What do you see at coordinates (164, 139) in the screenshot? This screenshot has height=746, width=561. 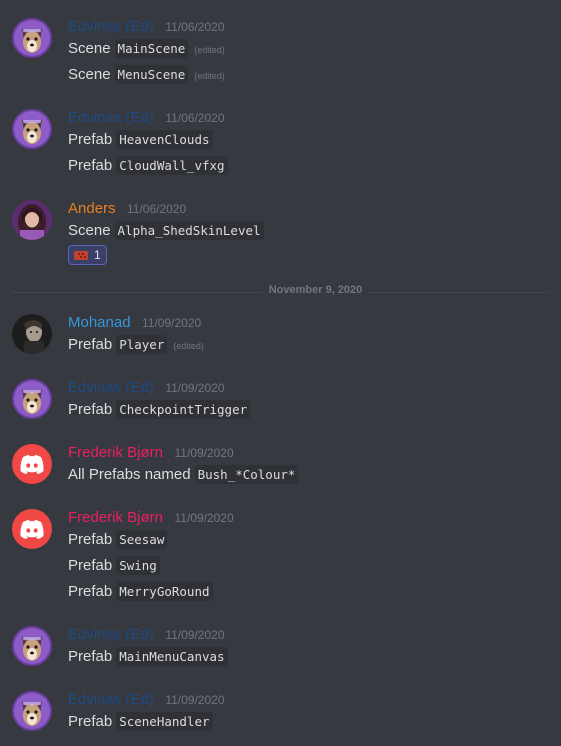 I see `inline-code: HeavenClouds` at bounding box center [164, 139].